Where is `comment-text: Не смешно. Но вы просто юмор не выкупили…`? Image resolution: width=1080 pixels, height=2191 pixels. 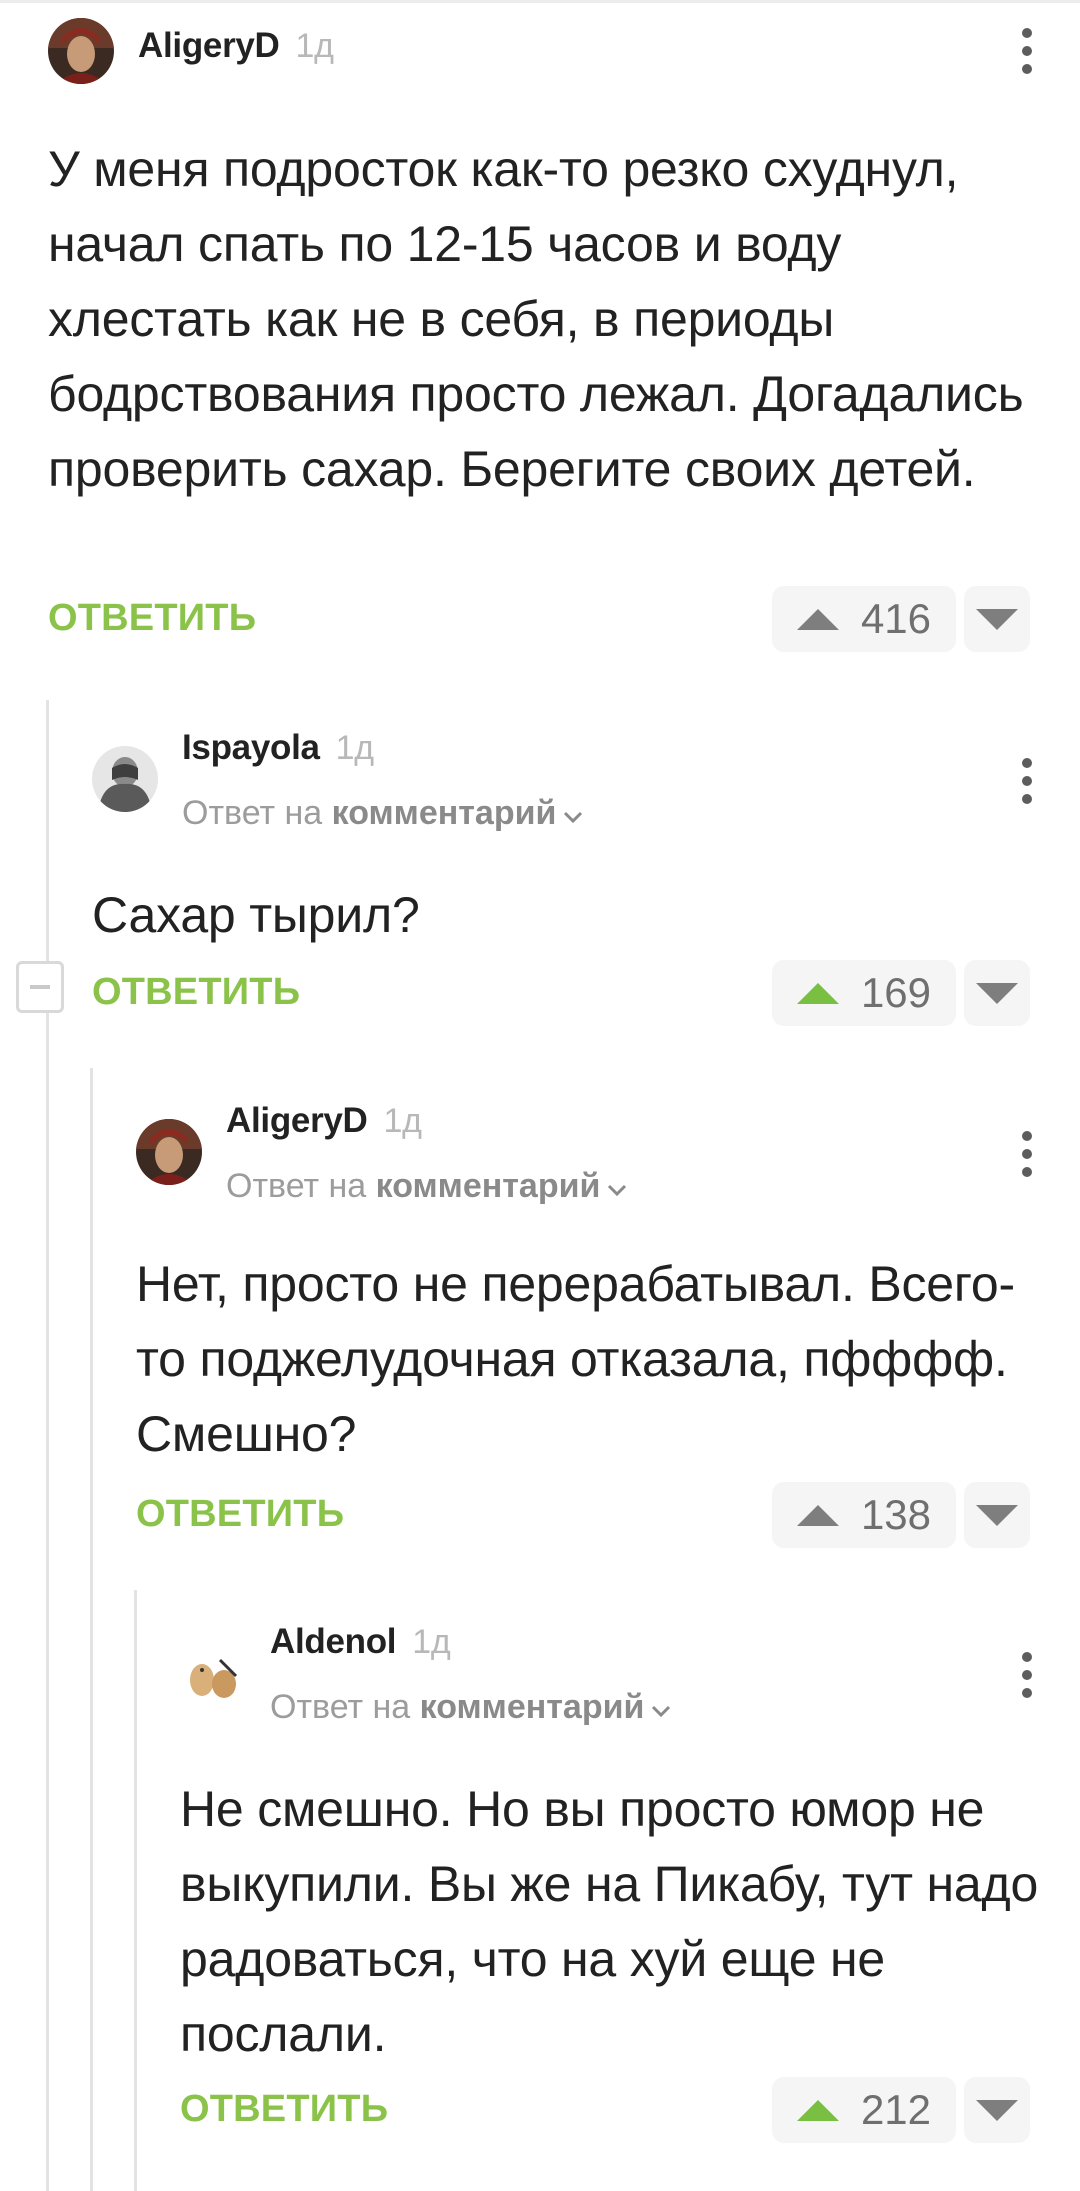
comment-text: Не смешно. Но вы просто юмор не выкупили… is located at coordinates (609, 1921).